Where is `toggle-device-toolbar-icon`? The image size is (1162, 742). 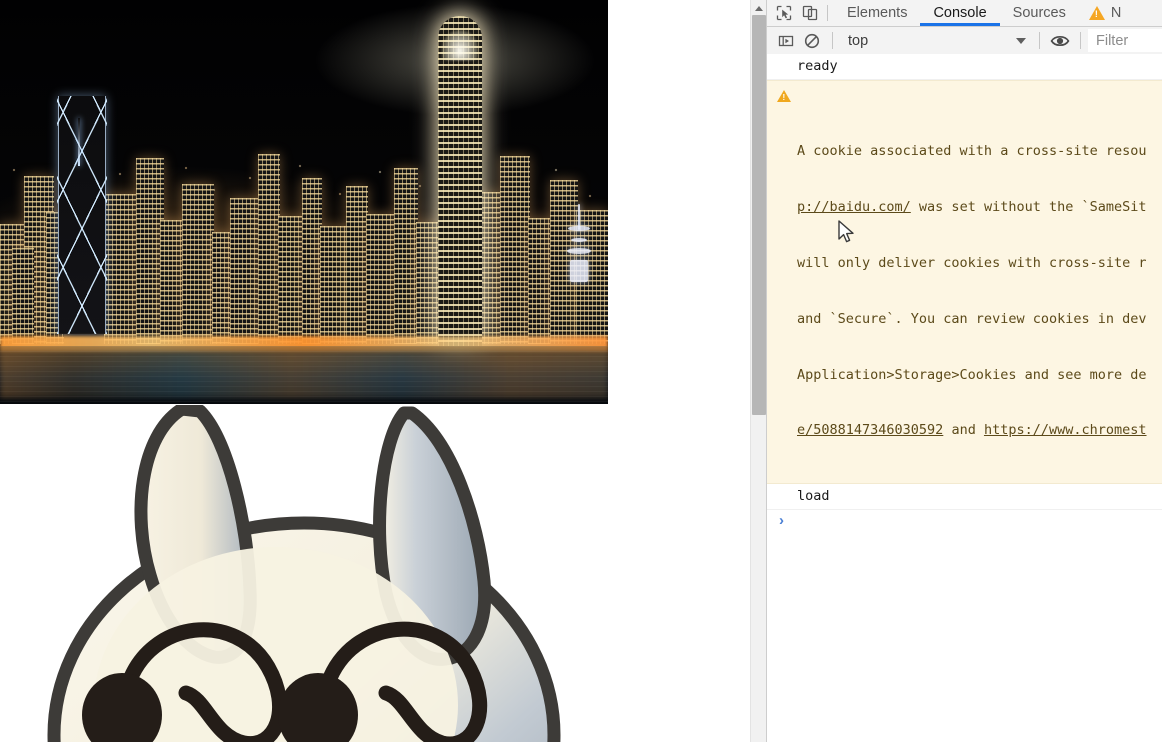 toggle-device-toolbar-icon is located at coordinates (810, 13).